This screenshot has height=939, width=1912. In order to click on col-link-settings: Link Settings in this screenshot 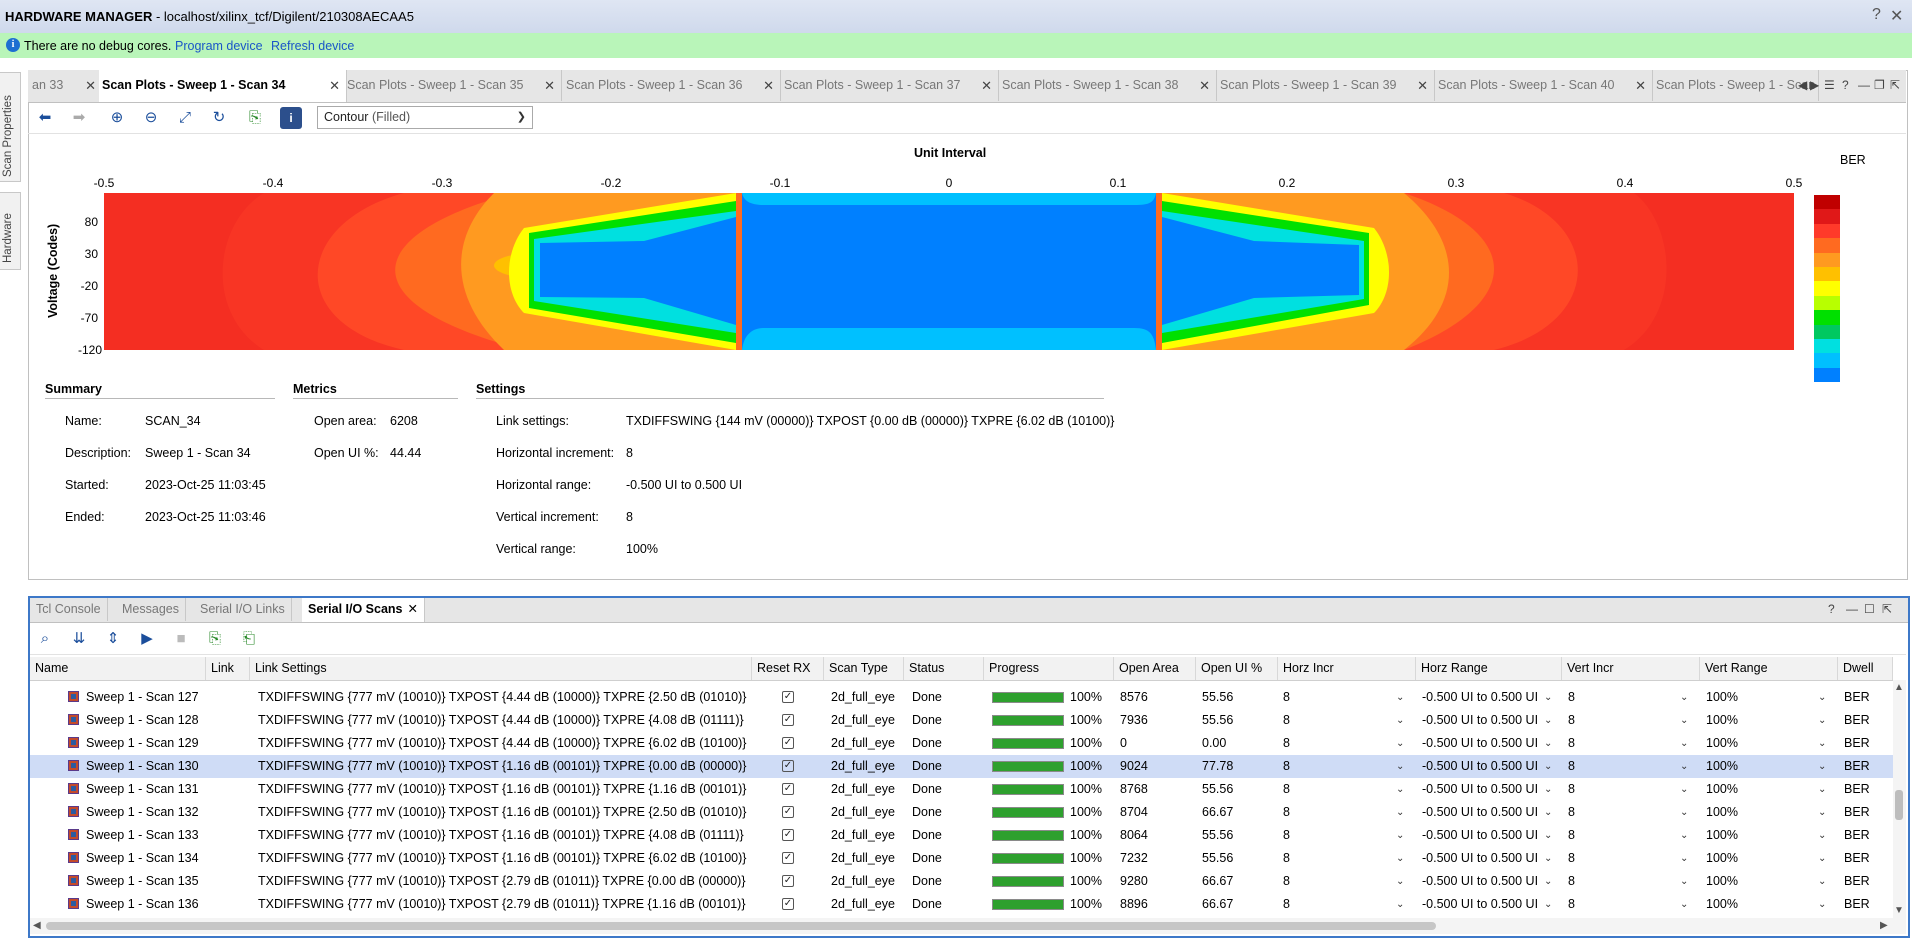, I will do `click(501, 668)`.